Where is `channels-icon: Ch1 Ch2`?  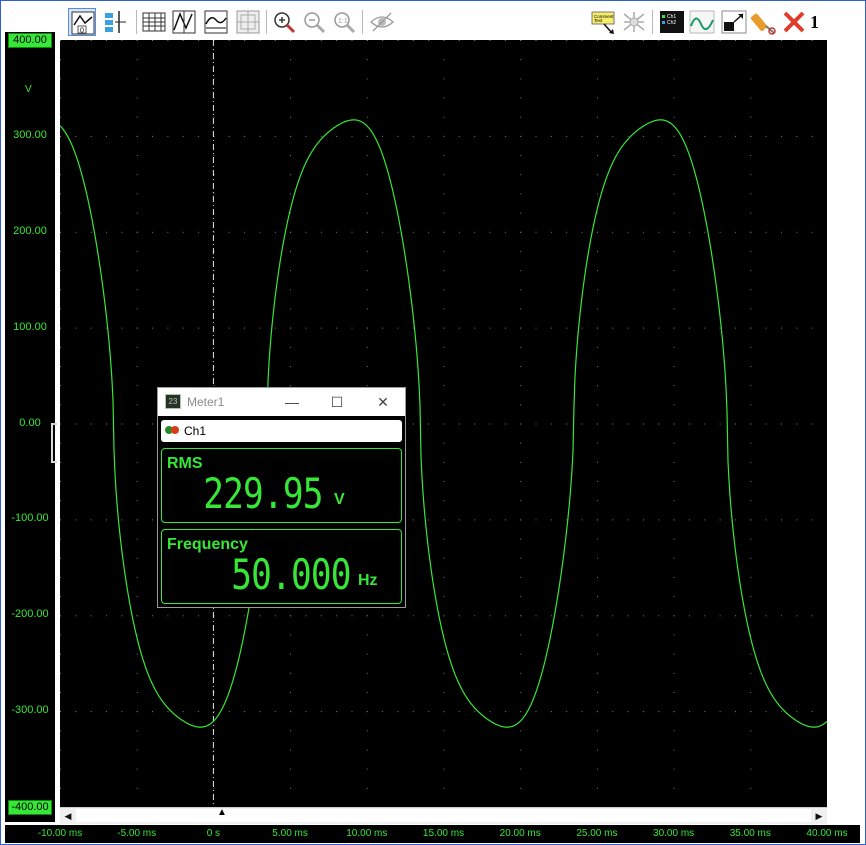 channels-icon: Ch1 Ch2 is located at coordinates (672, 22).